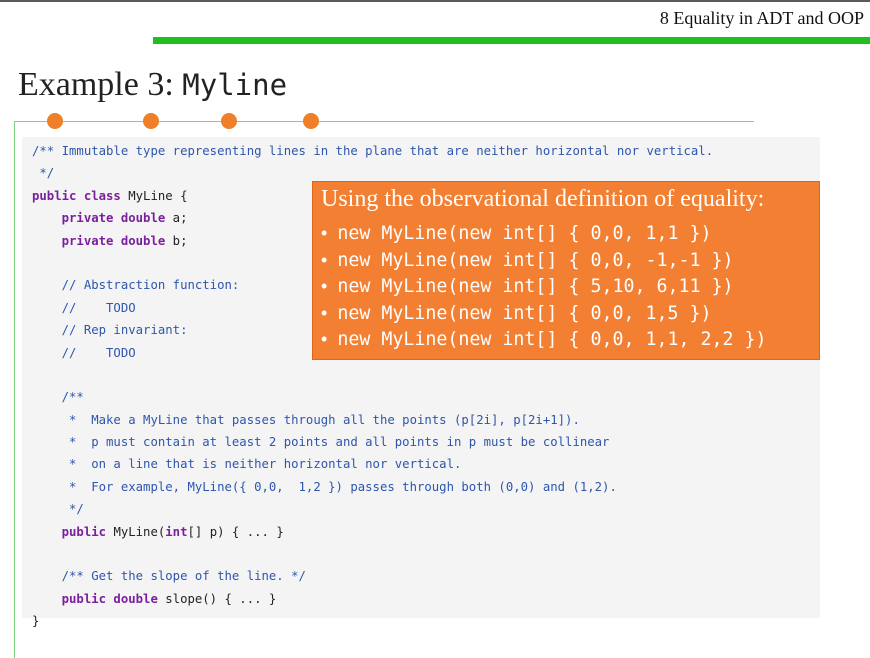 The height and width of the screenshot is (658, 870). Describe the element at coordinates (176, 531) in the screenshot. I see `code-token: int` at that location.